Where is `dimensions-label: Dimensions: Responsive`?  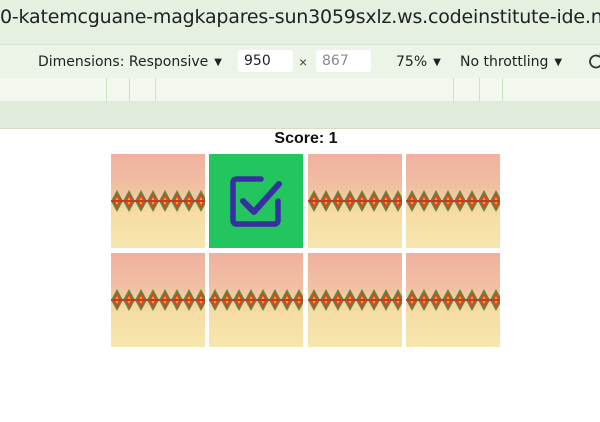
dimensions-label: Dimensions: Responsive is located at coordinates (123, 62).